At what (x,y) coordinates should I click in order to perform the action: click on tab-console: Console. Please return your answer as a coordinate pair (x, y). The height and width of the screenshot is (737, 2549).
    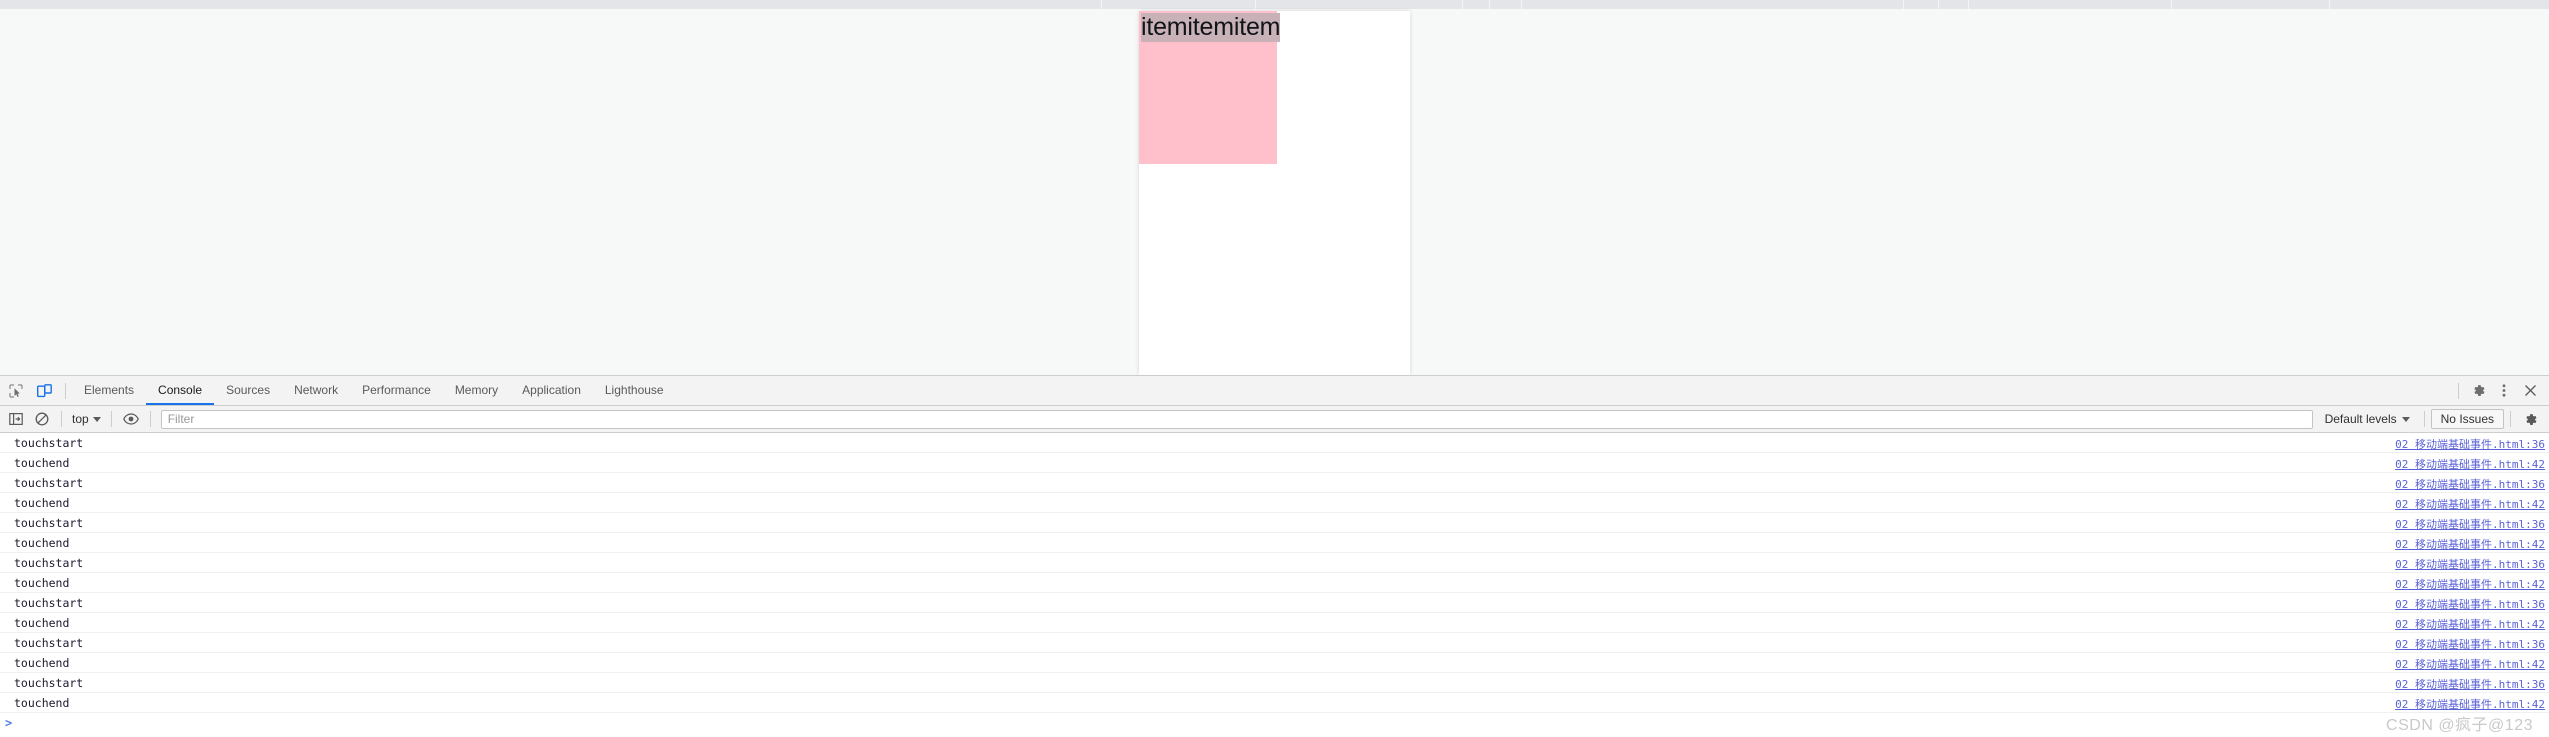
    Looking at the image, I should click on (180, 390).